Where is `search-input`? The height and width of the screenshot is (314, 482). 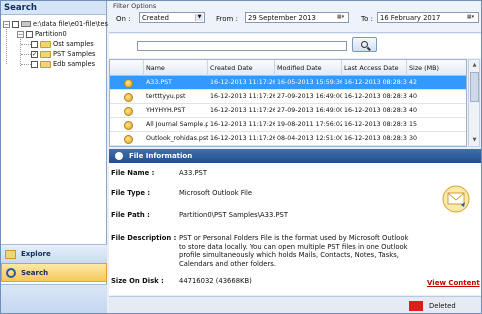 search-input is located at coordinates (242, 46).